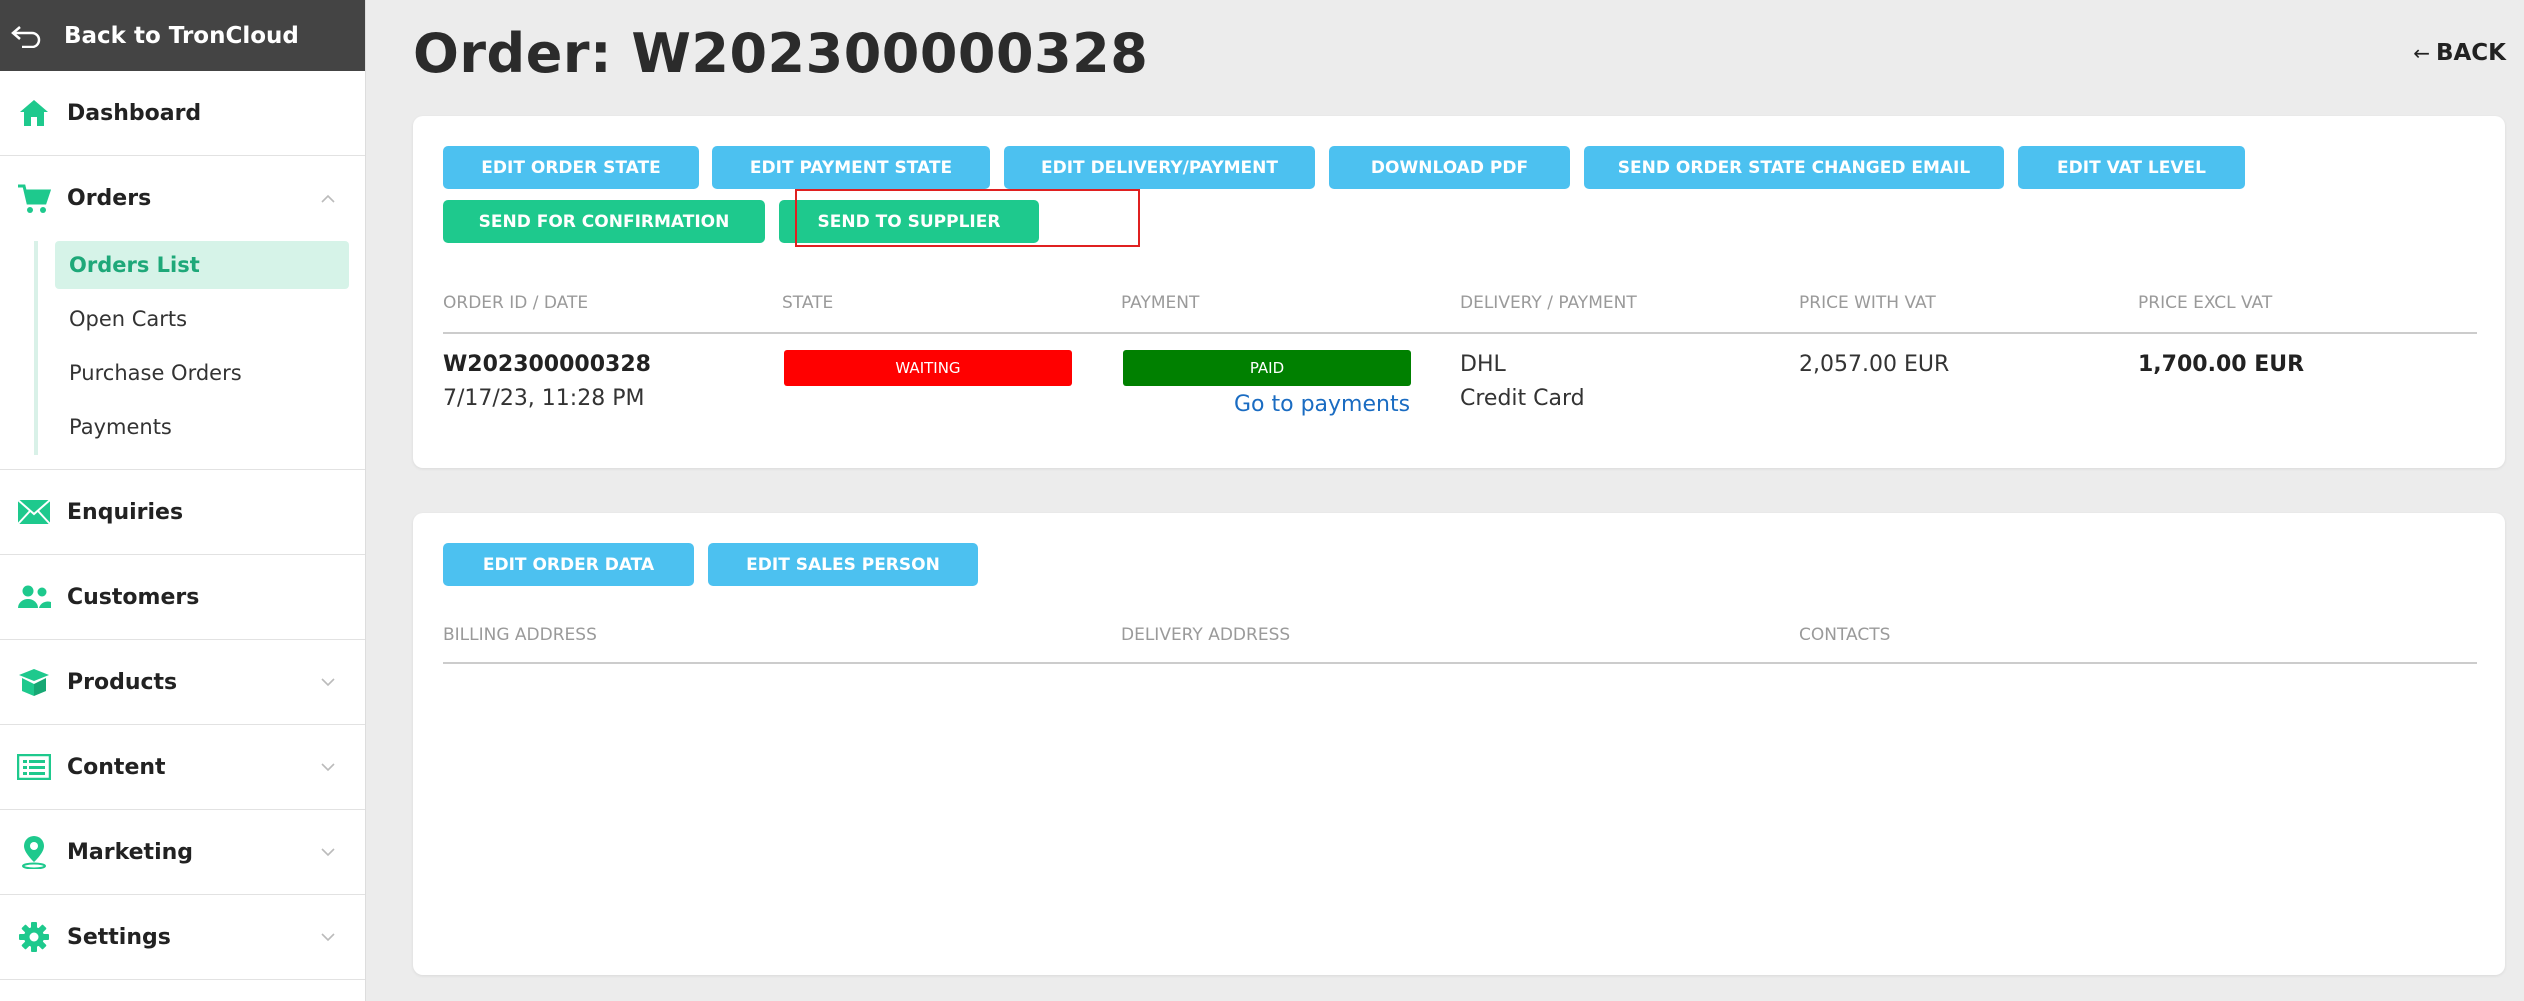  Describe the element at coordinates (34, 512) in the screenshot. I see `mail-icon` at that location.